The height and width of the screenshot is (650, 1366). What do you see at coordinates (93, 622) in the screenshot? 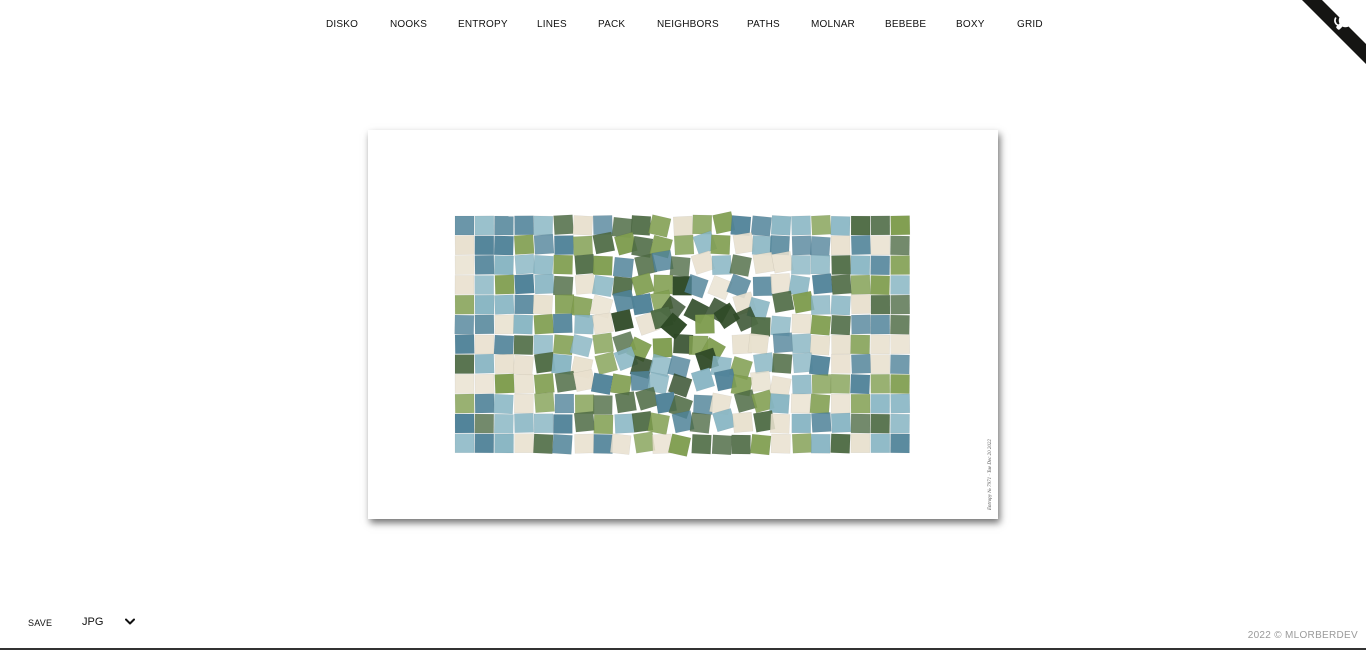
I see `format-select-value: JPG` at bounding box center [93, 622].